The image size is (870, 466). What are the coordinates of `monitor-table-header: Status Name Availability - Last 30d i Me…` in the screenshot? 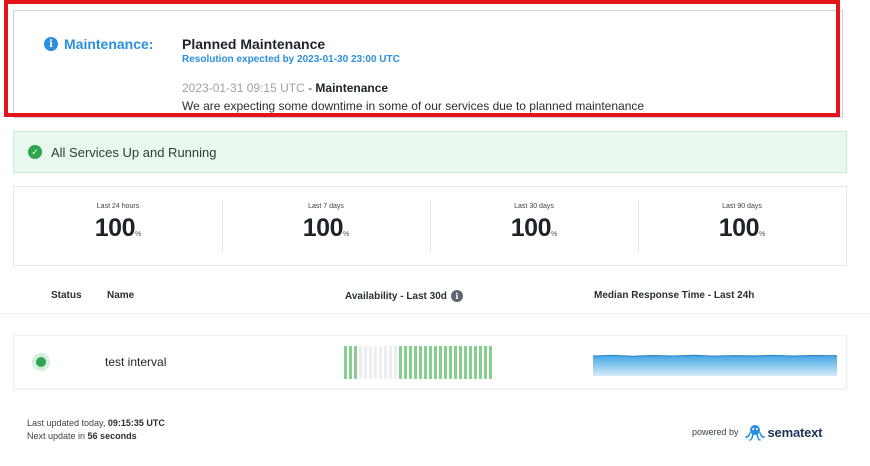 It's located at (435, 300).